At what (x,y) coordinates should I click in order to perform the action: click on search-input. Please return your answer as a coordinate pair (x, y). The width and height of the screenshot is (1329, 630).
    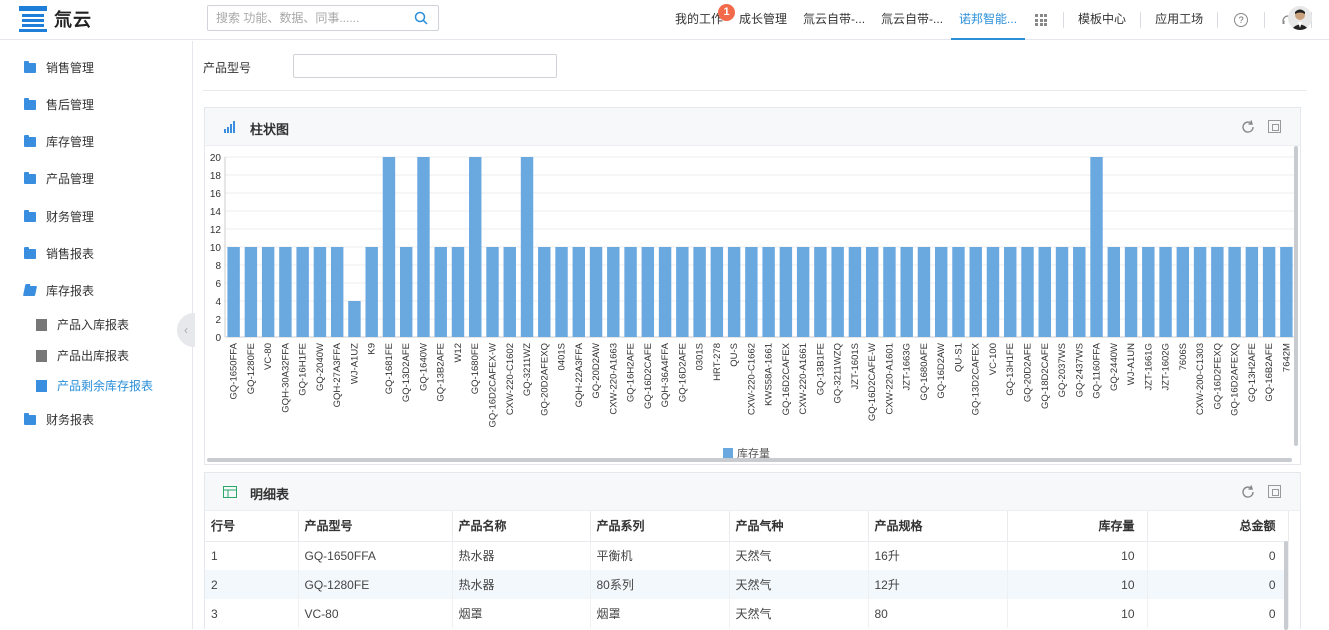
    Looking at the image, I should click on (311, 18).